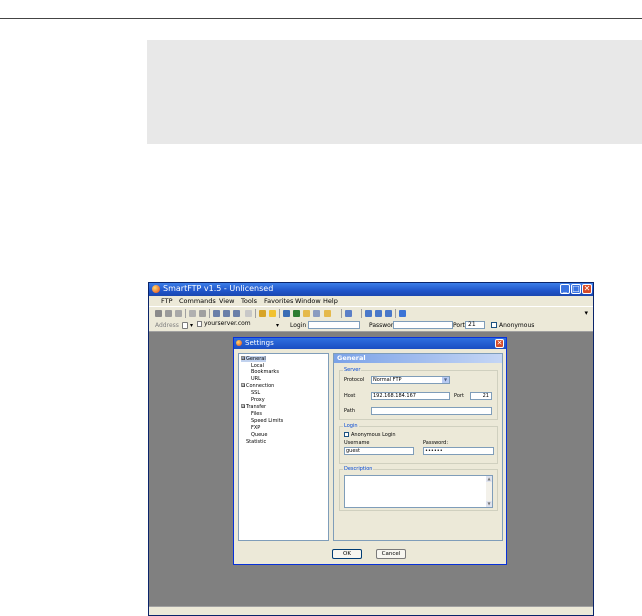 The image size is (642, 616). I want to click on ok-button: OK, so click(347, 554).